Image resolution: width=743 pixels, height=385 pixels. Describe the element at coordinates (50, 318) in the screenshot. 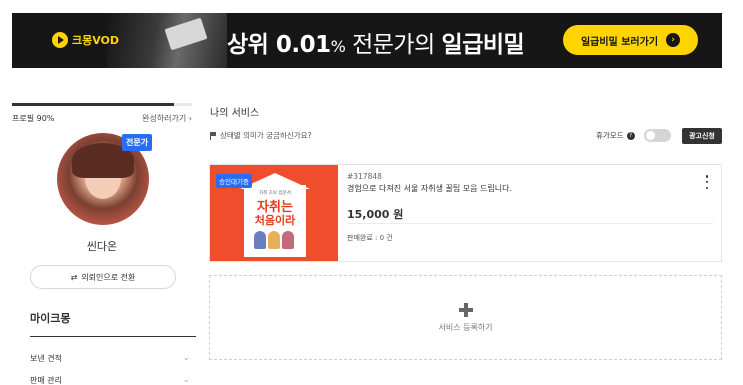

I see `menu-title: 마이크몽` at that location.